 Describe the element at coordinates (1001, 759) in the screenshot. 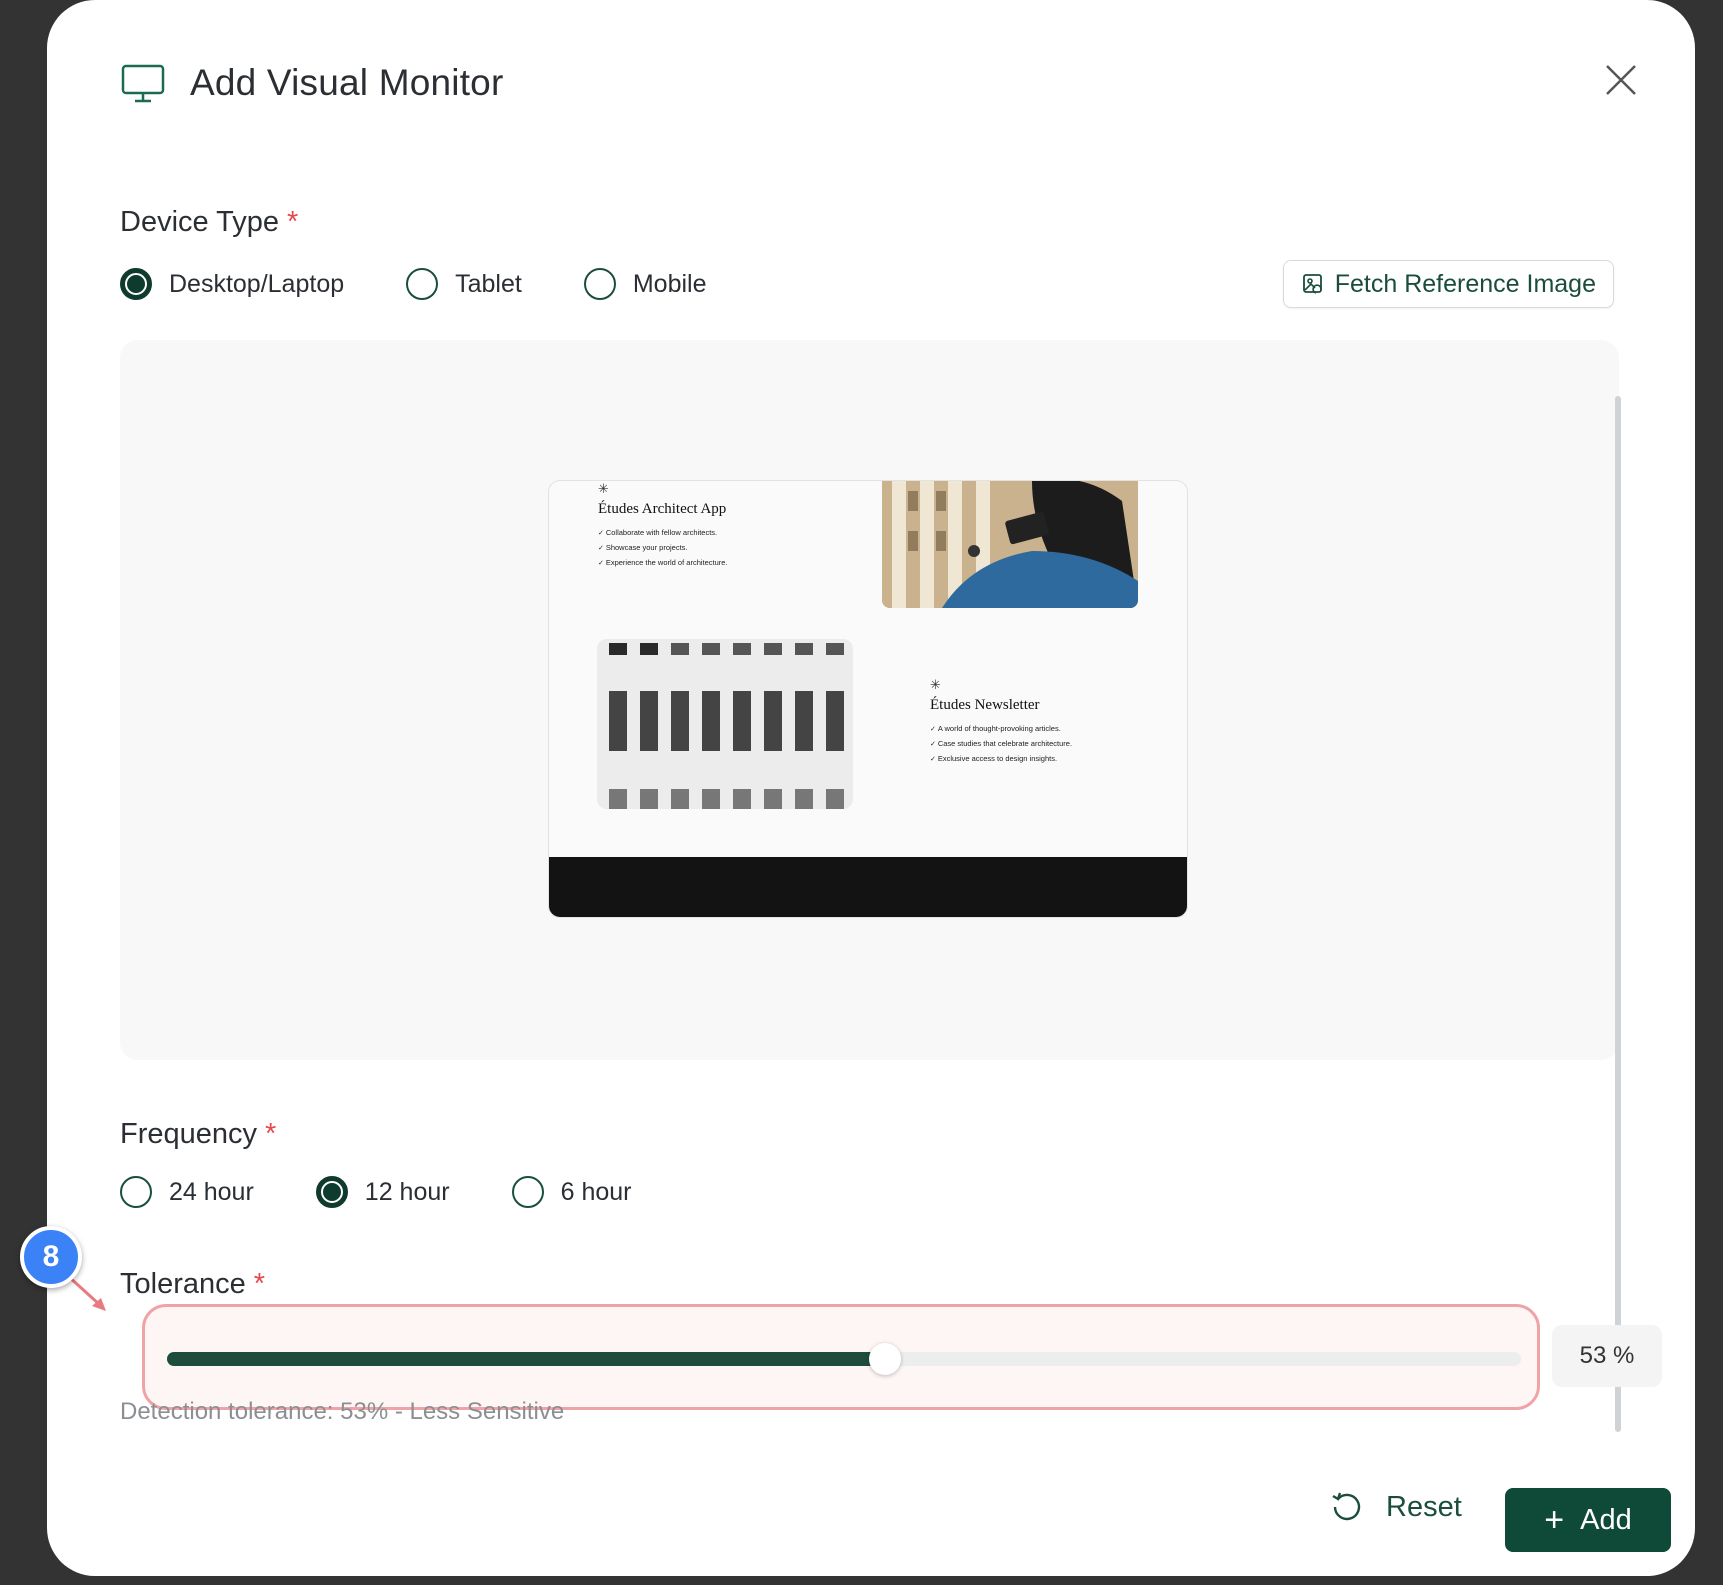

I see `list-item: Exclusive access to design insights.` at that location.